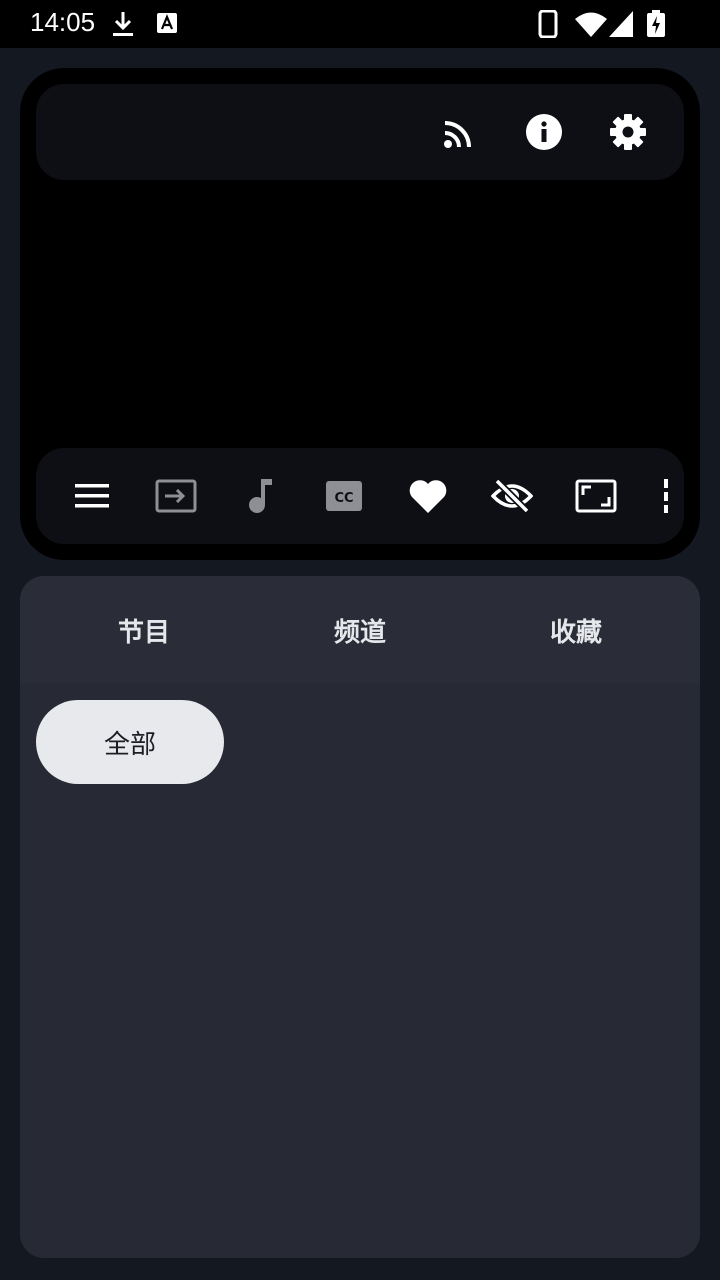 The width and height of the screenshot is (720, 1280). Describe the element at coordinates (260, 496) in the screenshot. I see `audio-track-icon` at that location.